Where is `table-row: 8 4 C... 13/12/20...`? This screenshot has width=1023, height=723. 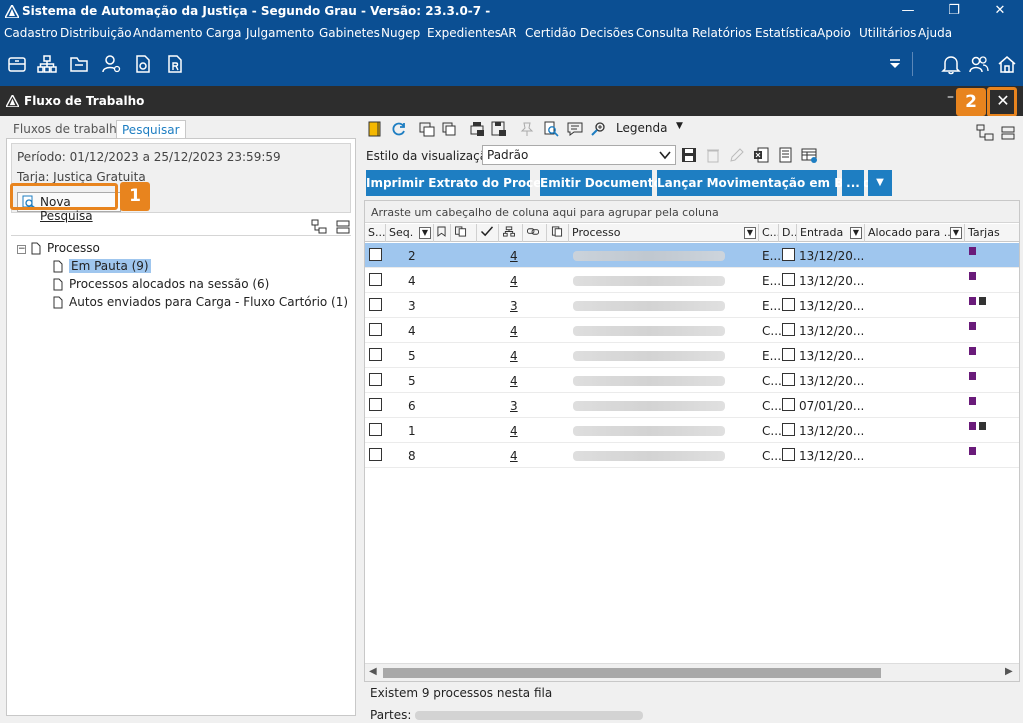
table-row: 8 4 C... 13/12/20... is located at coordinates (692, 455).